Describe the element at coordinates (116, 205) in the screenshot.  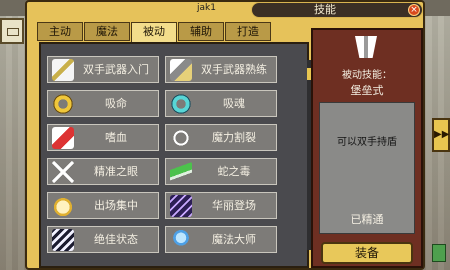
I see `skill-label: 出场集中` at that location.